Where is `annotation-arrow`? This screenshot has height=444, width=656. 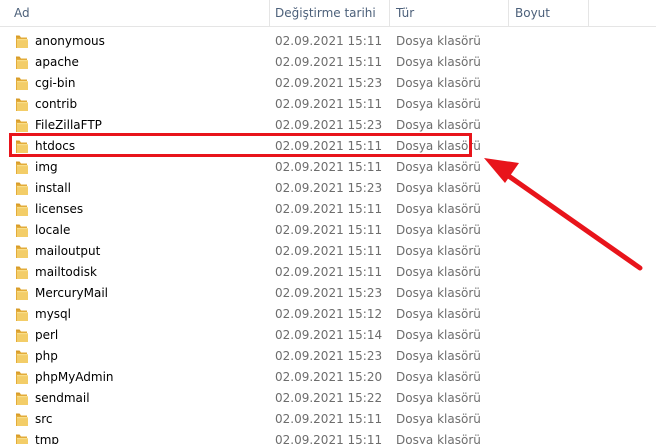
annotation-arrow is located at coordinates (563, 214).